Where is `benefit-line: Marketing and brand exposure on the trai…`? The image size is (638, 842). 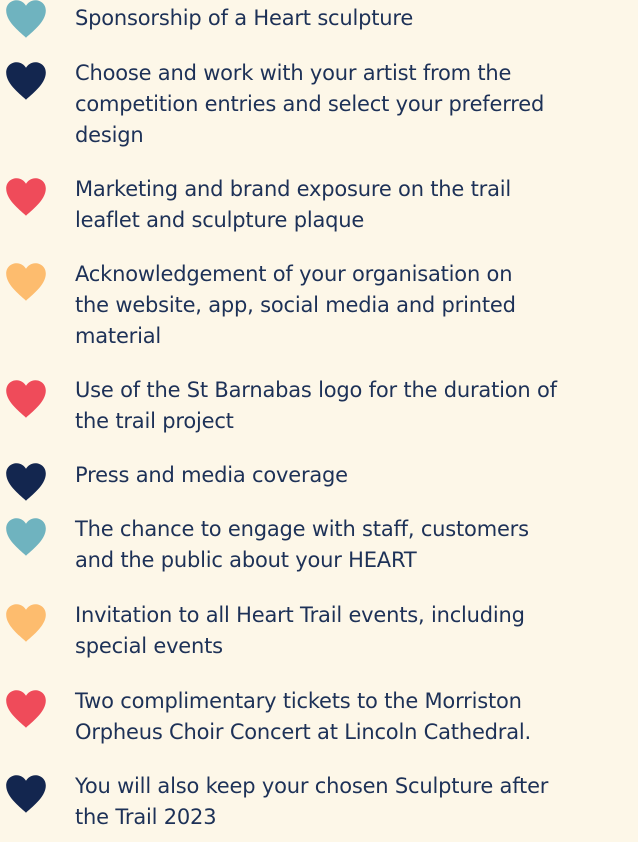
benefit-line: Marketing and brand exposure on the trai… is located at coordinates (293, 189).